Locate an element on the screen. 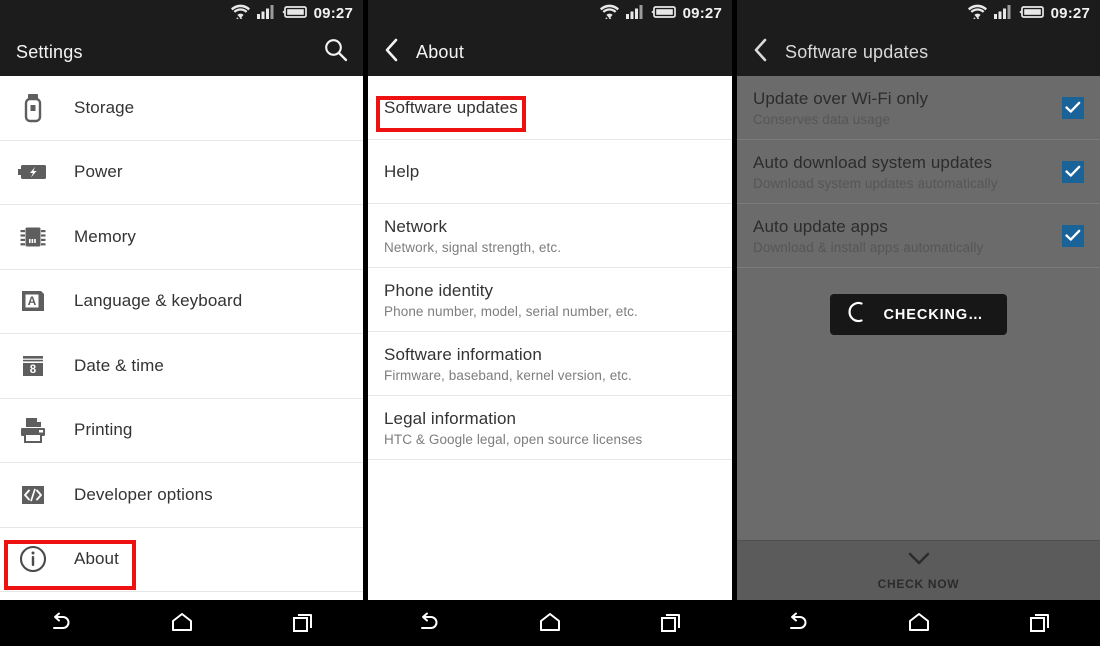 This screenshot has height=646, width=1100. page-title: About is located at coordinates (440, 51).